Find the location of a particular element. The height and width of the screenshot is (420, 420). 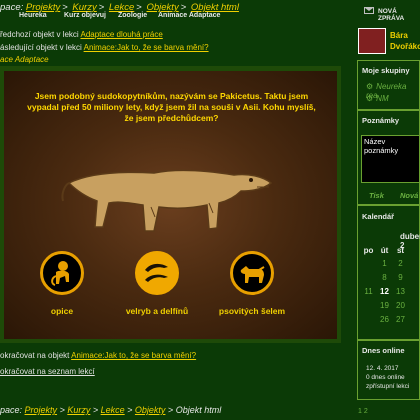

continue-lesson-list-link: okračovat na seznam lekcí is located at coordinates (47, 371).